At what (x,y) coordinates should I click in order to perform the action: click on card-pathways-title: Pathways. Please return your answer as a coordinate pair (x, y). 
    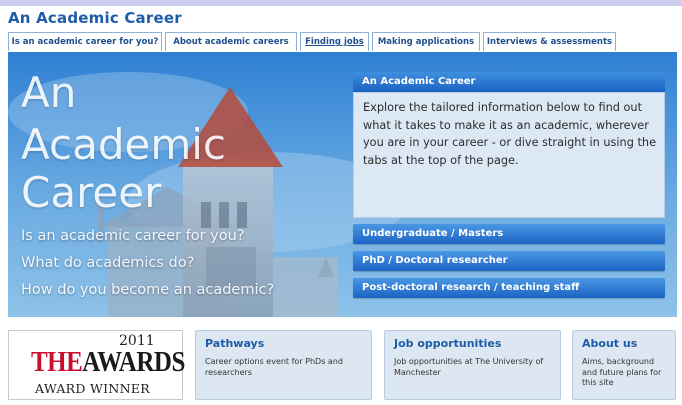
    Looking at the image, I should click on (284, 343).